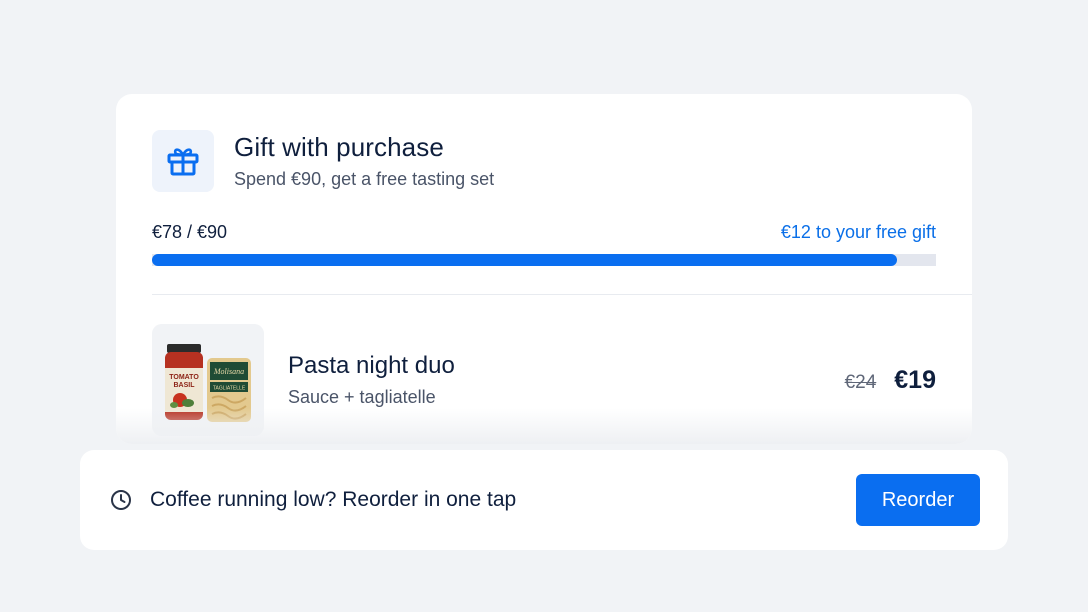  What do you see at coordinates (566, 380) in the screenshot?
I see `product-info: Pasta night duo Sauce + tagliatelle` at bounding box center [566, 380].